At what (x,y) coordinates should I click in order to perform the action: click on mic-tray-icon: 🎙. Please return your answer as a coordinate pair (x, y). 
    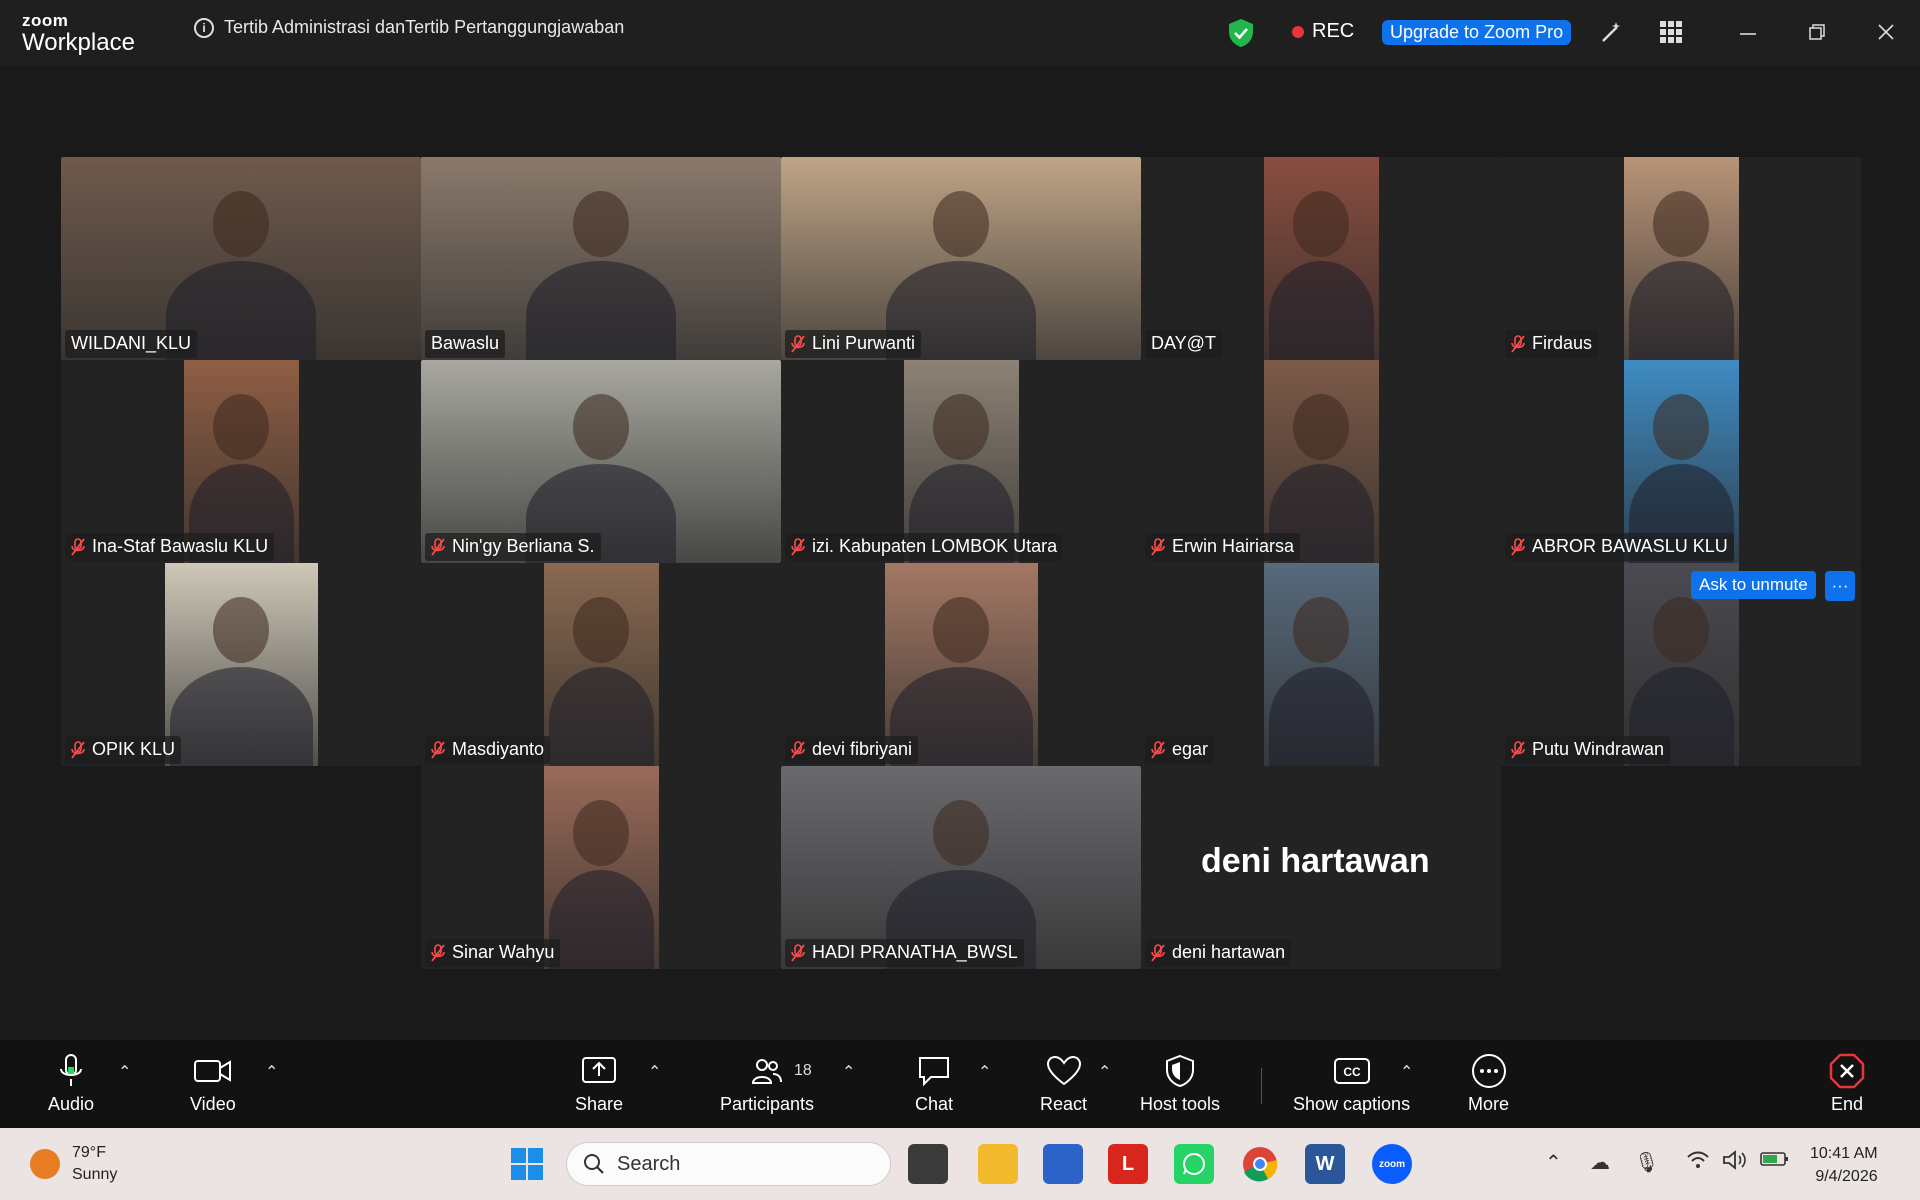
    Looking at the image, I should click on (1646, 1162).